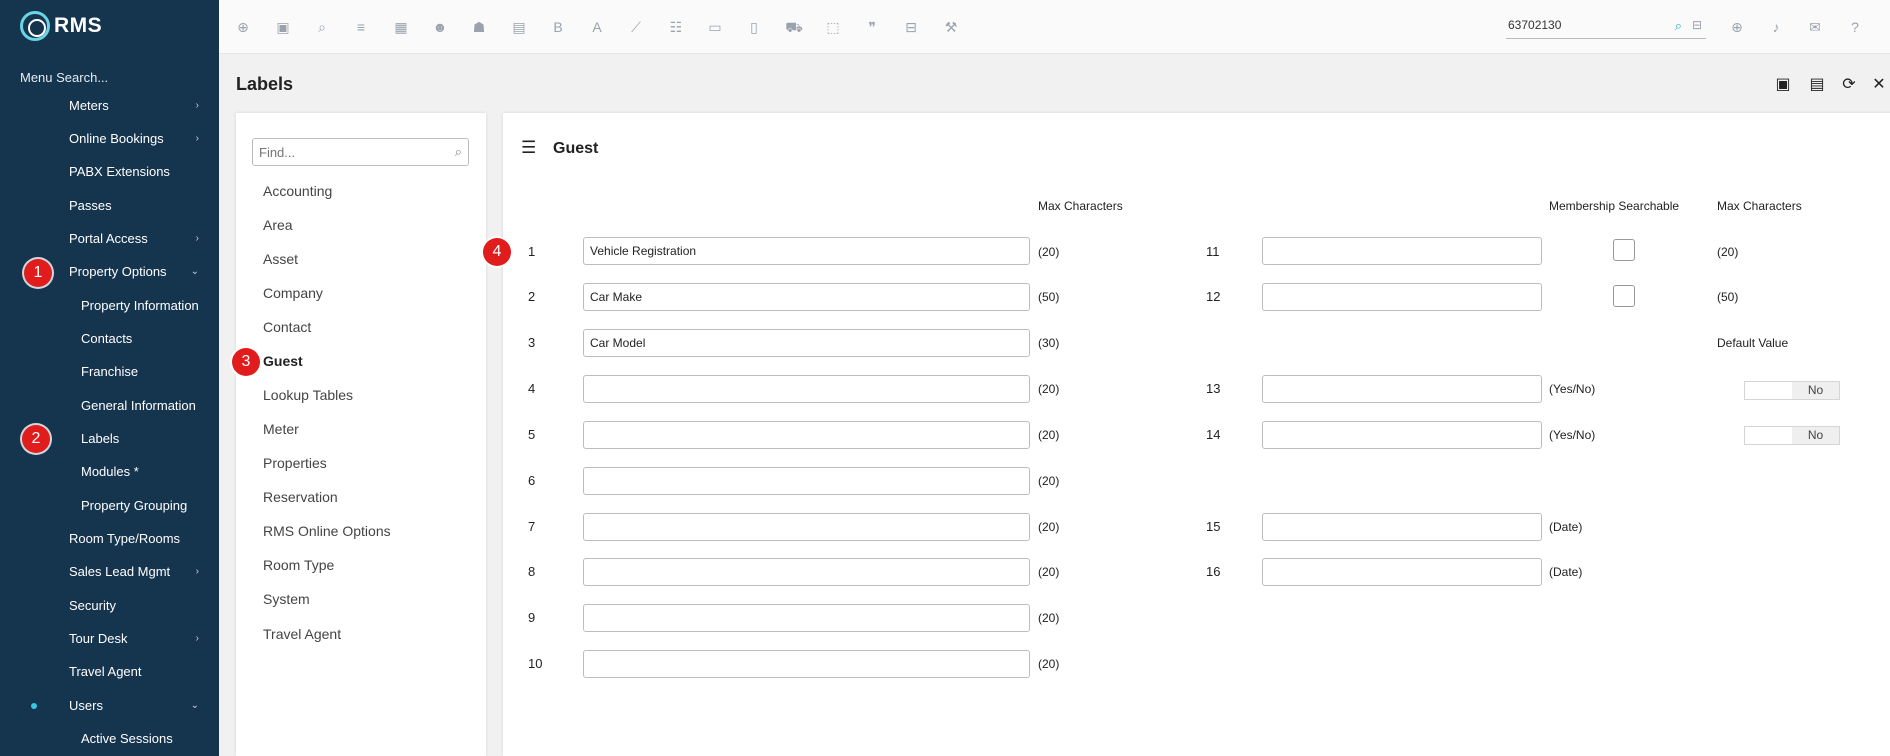 The height and width of the screenshot is (756, 1890). Describe the element at coordinates (833, 27) in the screenshot. I see `ticket-icon: ⬚` at that location.